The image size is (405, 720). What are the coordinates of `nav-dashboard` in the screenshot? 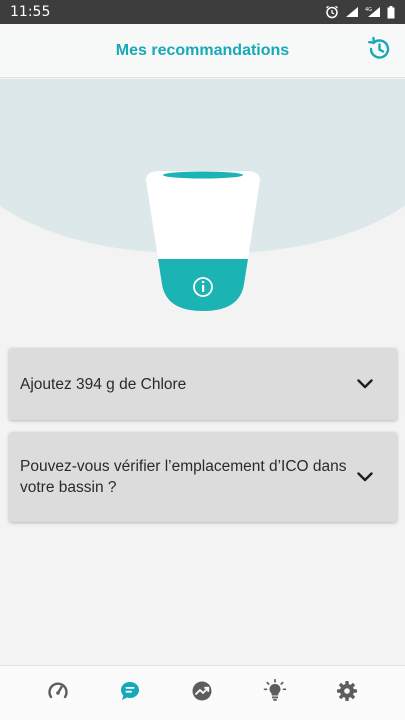 It's located at (58, 693).